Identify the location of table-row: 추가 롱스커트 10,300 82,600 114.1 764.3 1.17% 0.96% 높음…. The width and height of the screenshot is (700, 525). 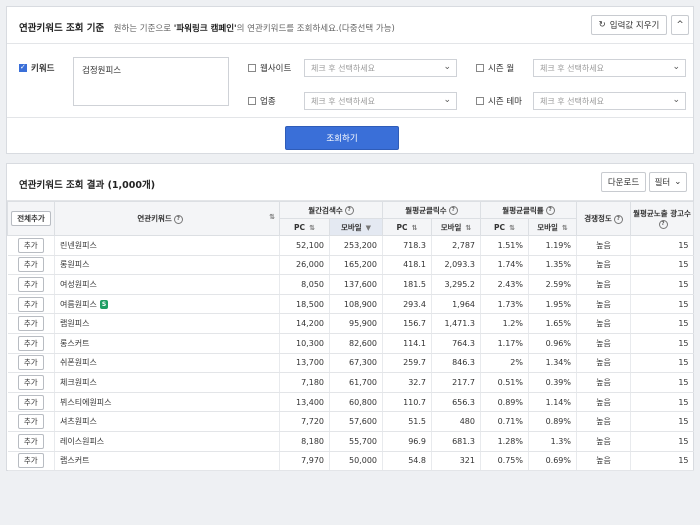
(350, 343).